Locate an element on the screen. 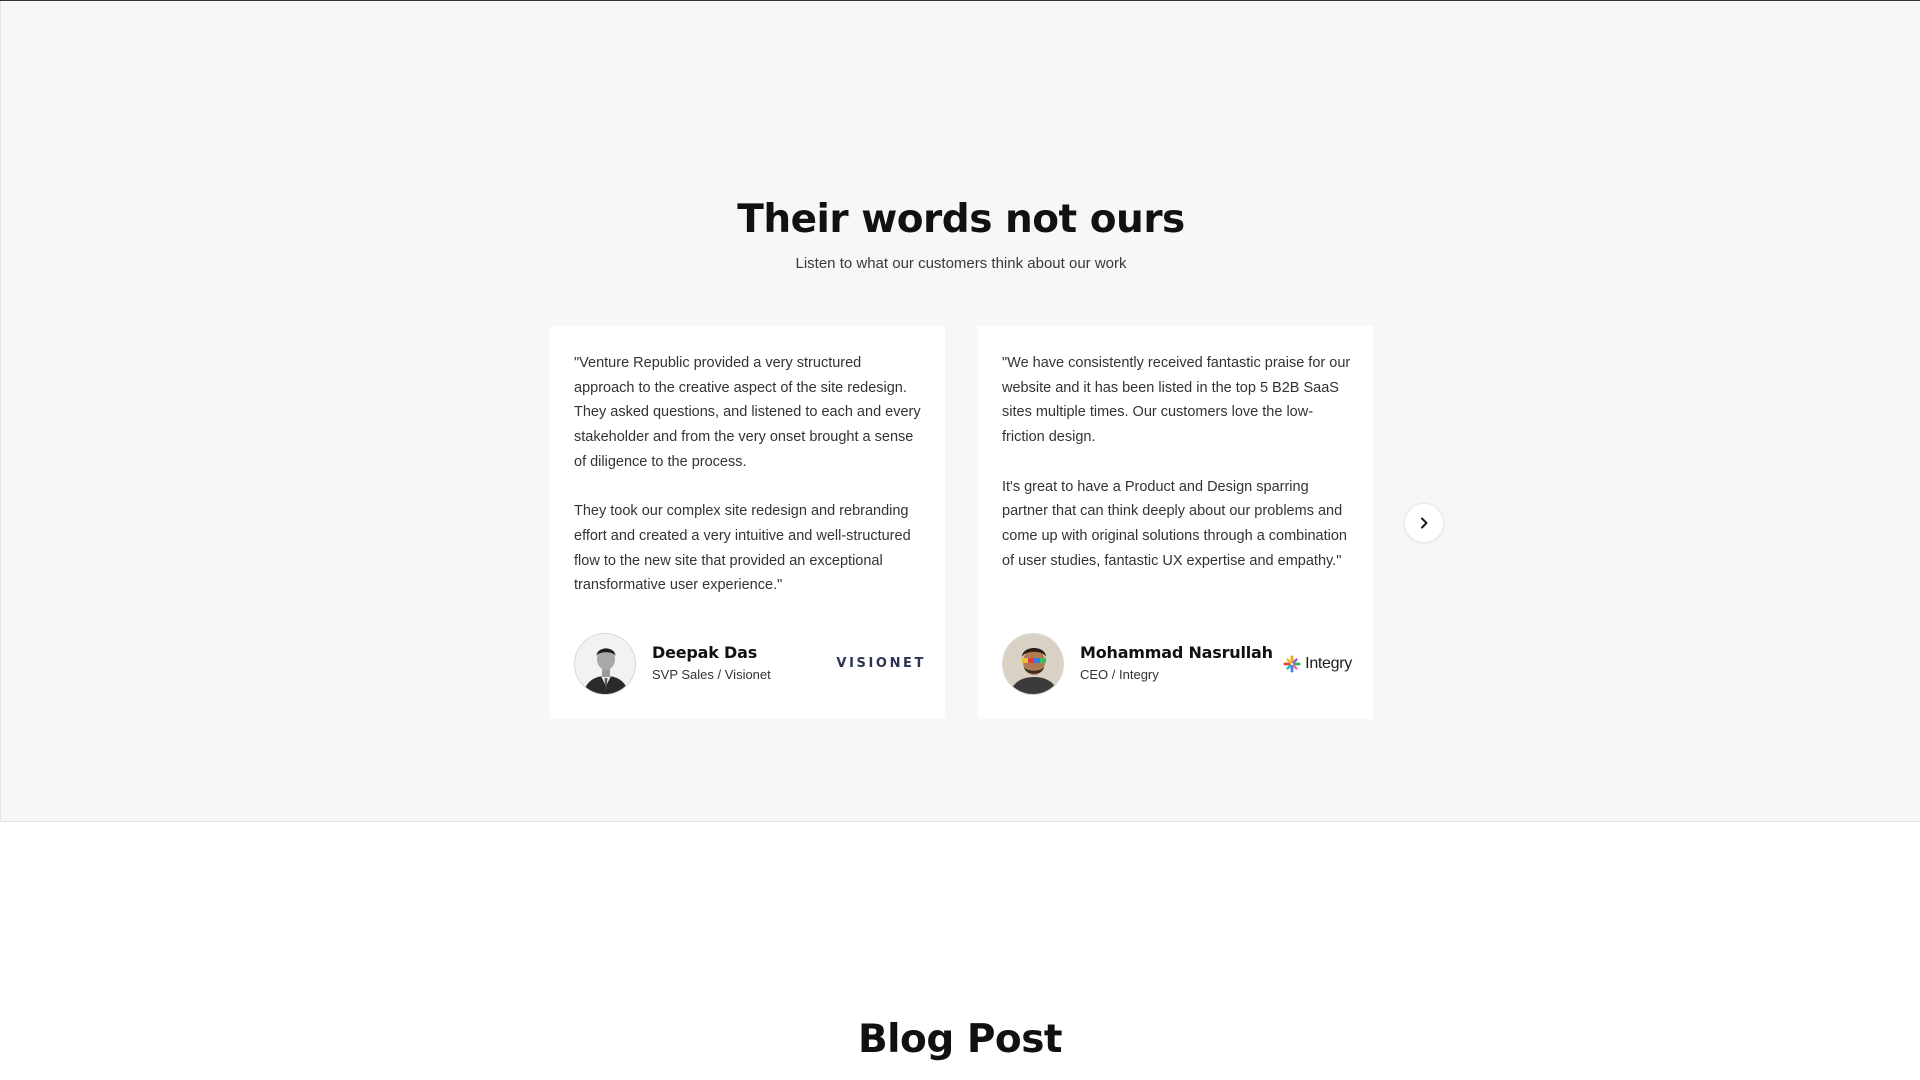 The height and width of the screenshot is (1080, 1920). visionet-logo: VISIONET is located at coordinates (881, 663).